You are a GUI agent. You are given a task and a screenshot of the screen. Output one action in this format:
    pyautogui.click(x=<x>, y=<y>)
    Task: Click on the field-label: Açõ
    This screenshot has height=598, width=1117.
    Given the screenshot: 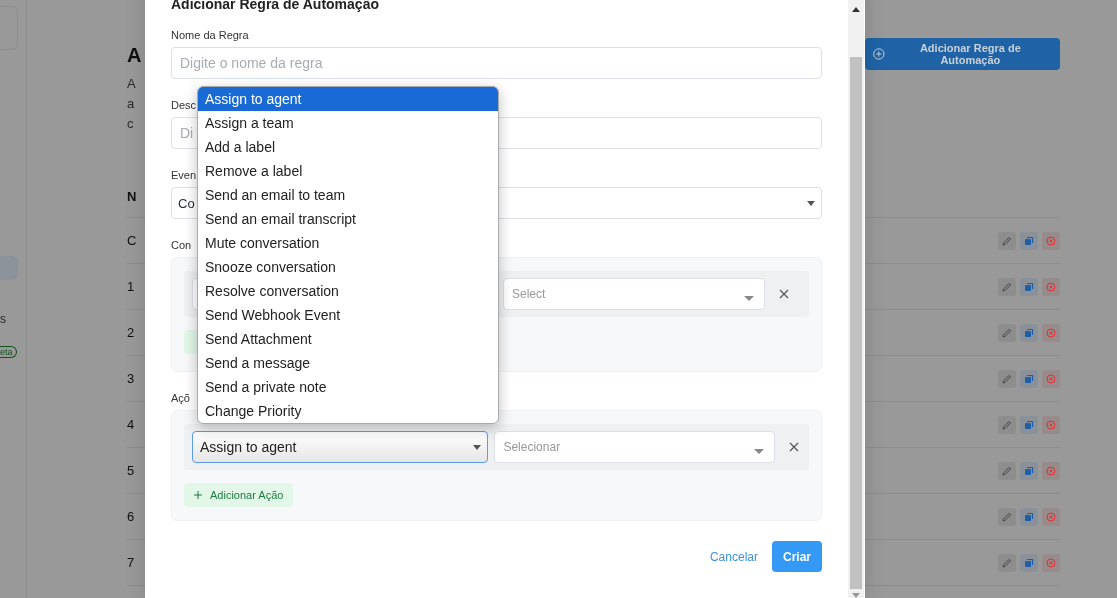 What is the action you would take?
    pyautogui.click(x=180, y=398)
    